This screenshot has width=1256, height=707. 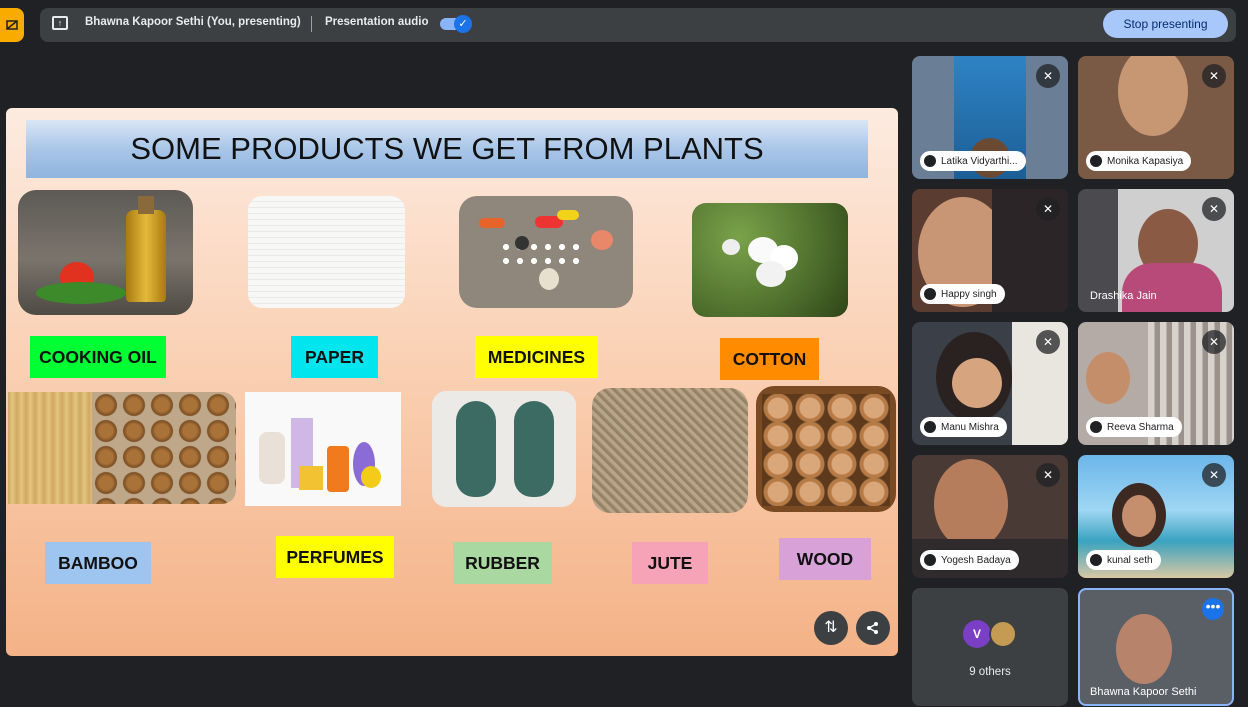 What do you see at coordinates (334, 357) in the screenshot?
I see `label-paper: PAPER` at bounding box center [334, 357].